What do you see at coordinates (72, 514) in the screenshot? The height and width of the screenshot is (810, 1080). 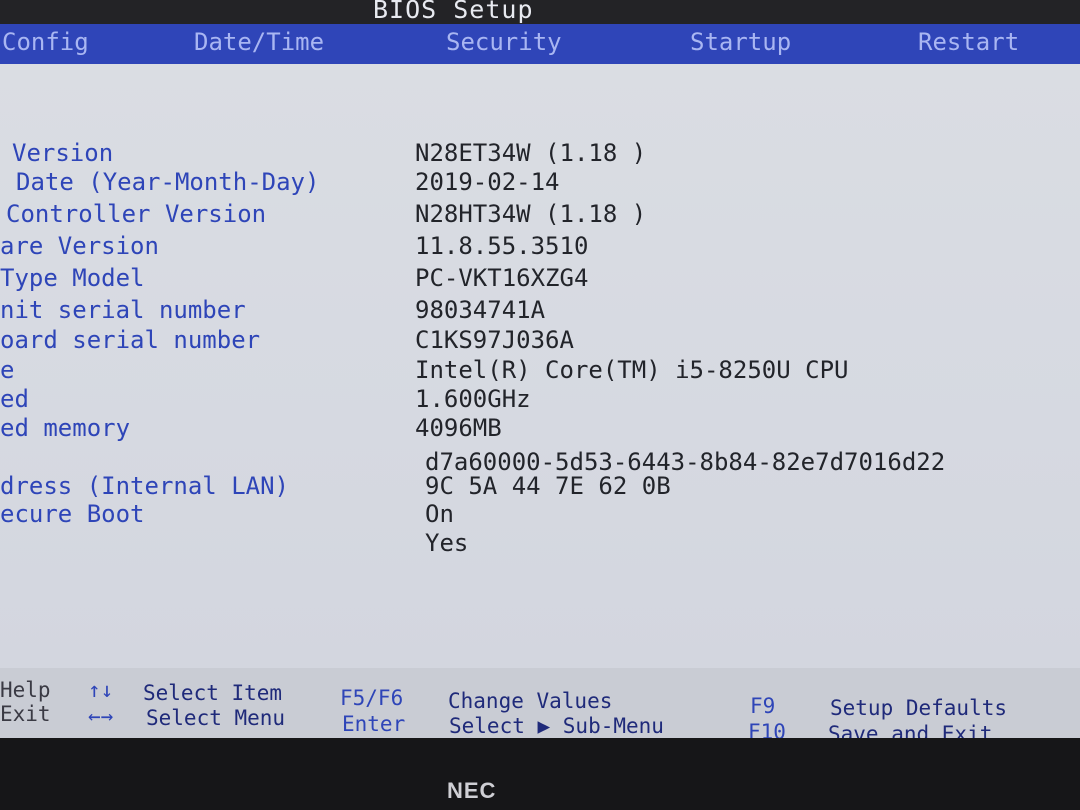 I see `info-label: ecure Boot` at bounding box center [72, 514].